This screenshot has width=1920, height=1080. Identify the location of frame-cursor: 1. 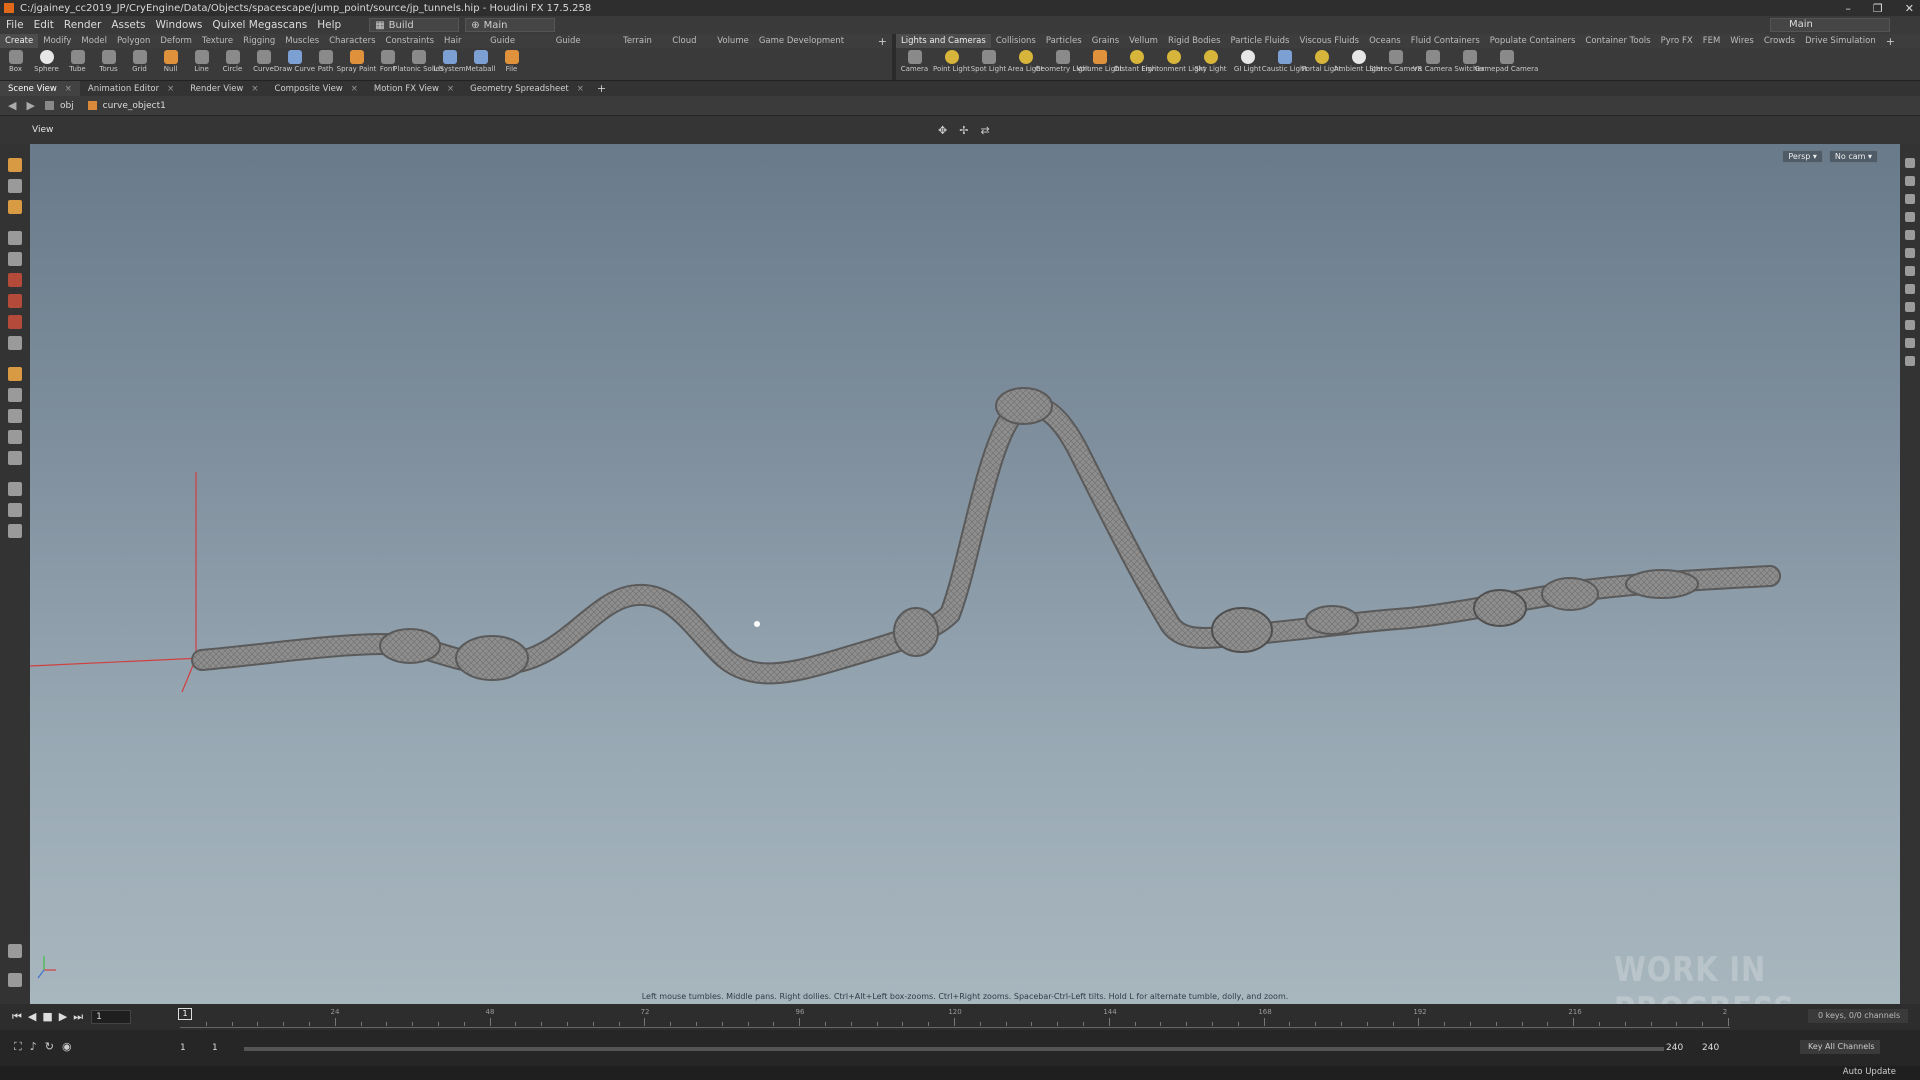
(185, 1014).